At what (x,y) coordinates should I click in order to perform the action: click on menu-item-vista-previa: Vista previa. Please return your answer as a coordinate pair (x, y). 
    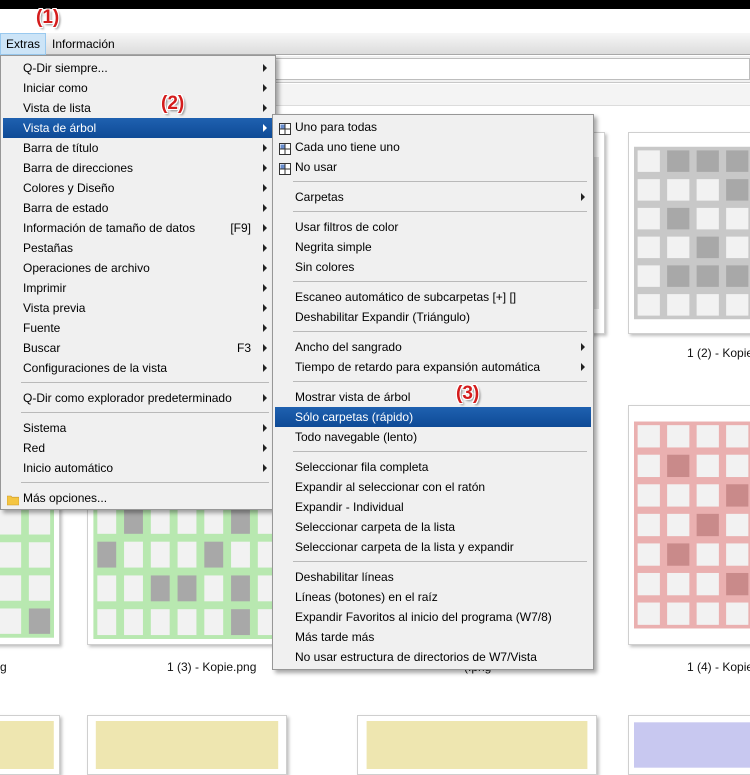
    Looking at the image, I should click on (138, 308).